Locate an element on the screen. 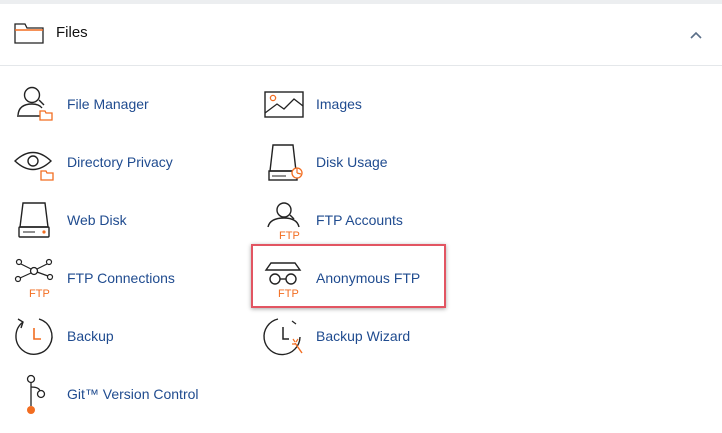 The width and height of the screenshot is (722, 433). disk-usage-icon is located at coordinates (285, 162).